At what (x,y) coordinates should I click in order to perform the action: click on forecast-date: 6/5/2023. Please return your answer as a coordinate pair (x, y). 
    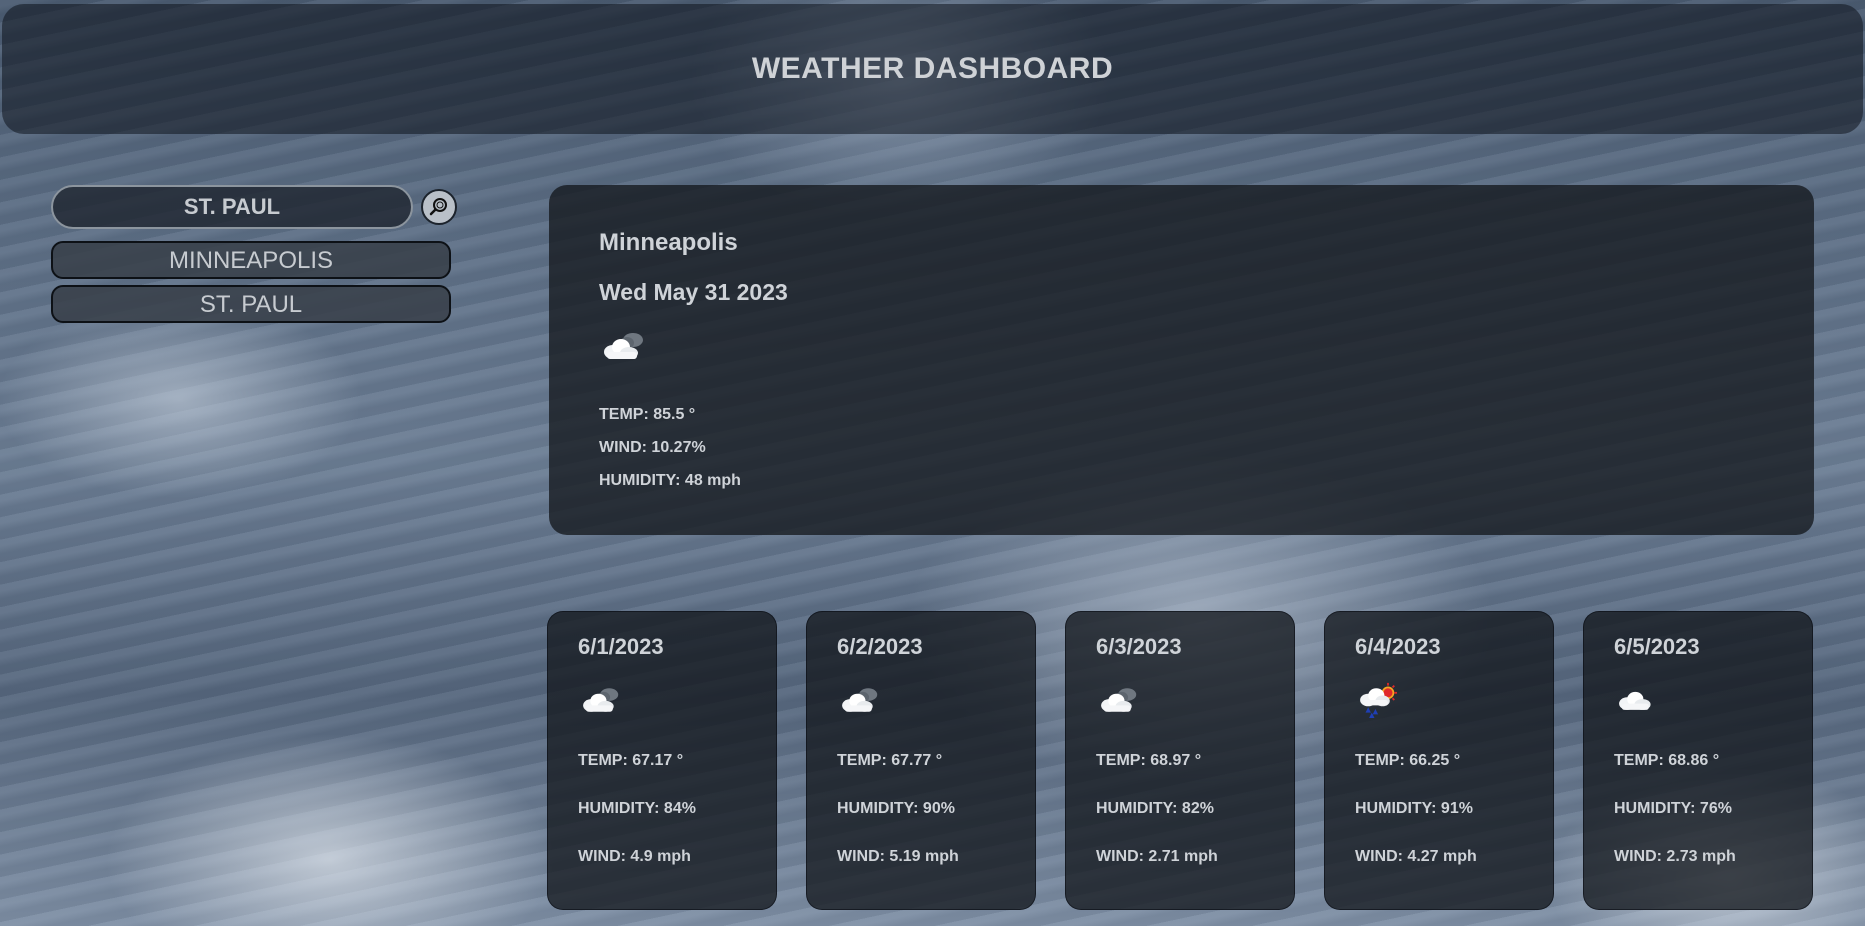
    Looking at the image, I should click on (1657, 646).